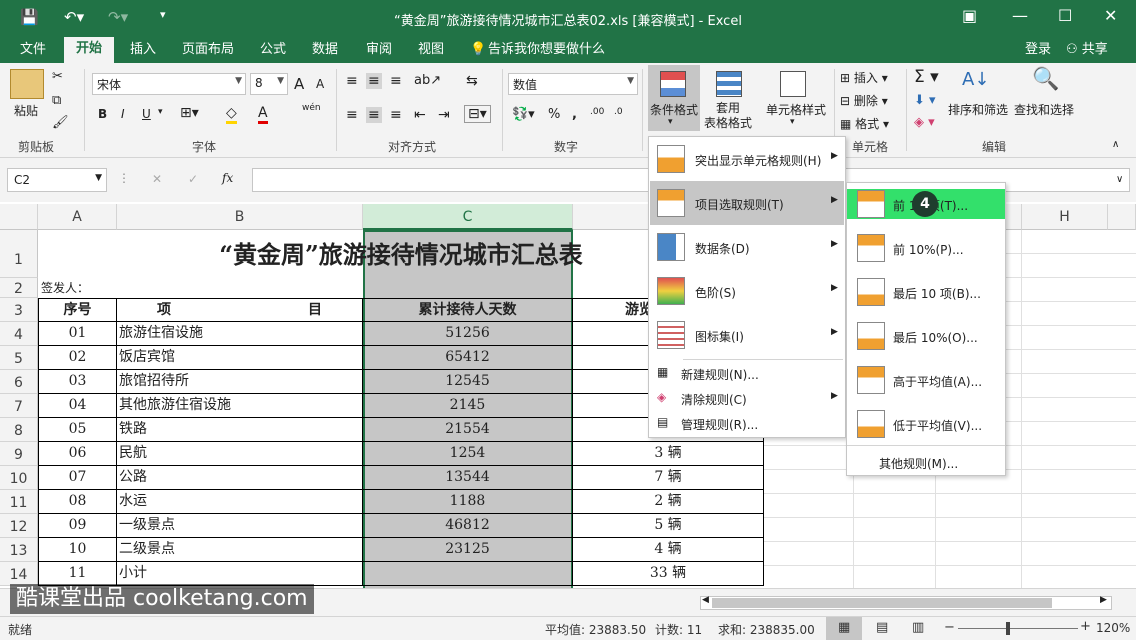 The width and height of the screenshot is (1136, 640). Describe the element at coordinates (574, 114) in the screenshot. I see `comma-button: ,` at that location.